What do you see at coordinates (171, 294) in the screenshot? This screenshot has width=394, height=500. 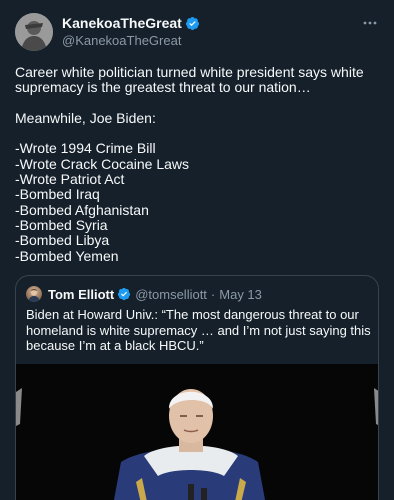 I see `quoted-author-handle: @tomselliott` at bounding box center [171, 294].